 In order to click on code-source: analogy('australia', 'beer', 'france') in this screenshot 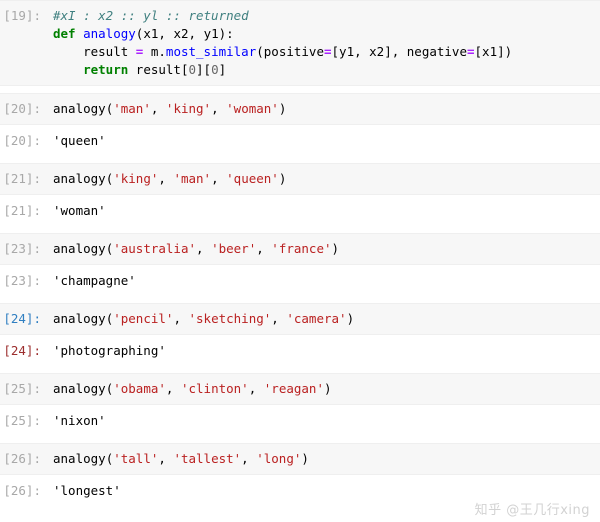, I will do `click(324, 249)`.